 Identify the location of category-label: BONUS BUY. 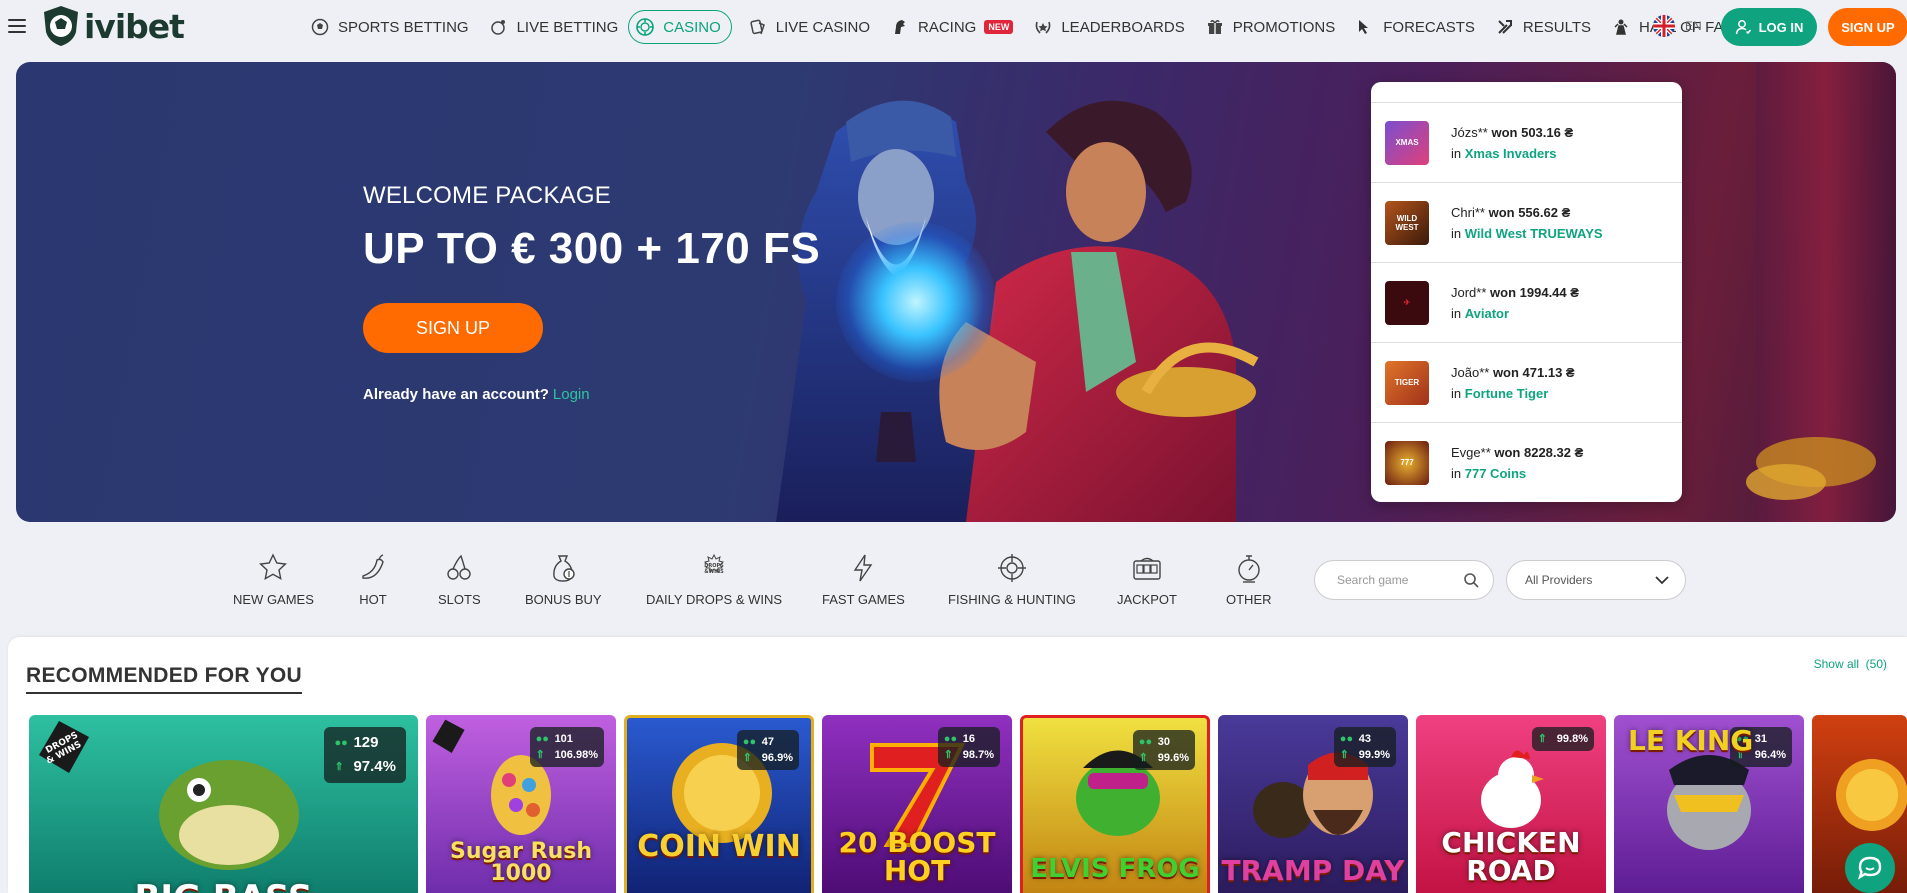
(563, 599).